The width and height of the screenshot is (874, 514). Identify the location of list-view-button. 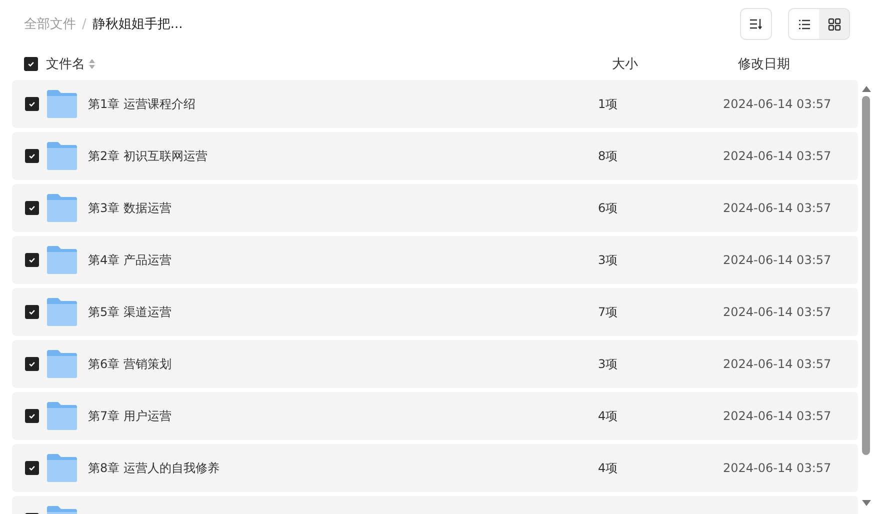
(804, 24).